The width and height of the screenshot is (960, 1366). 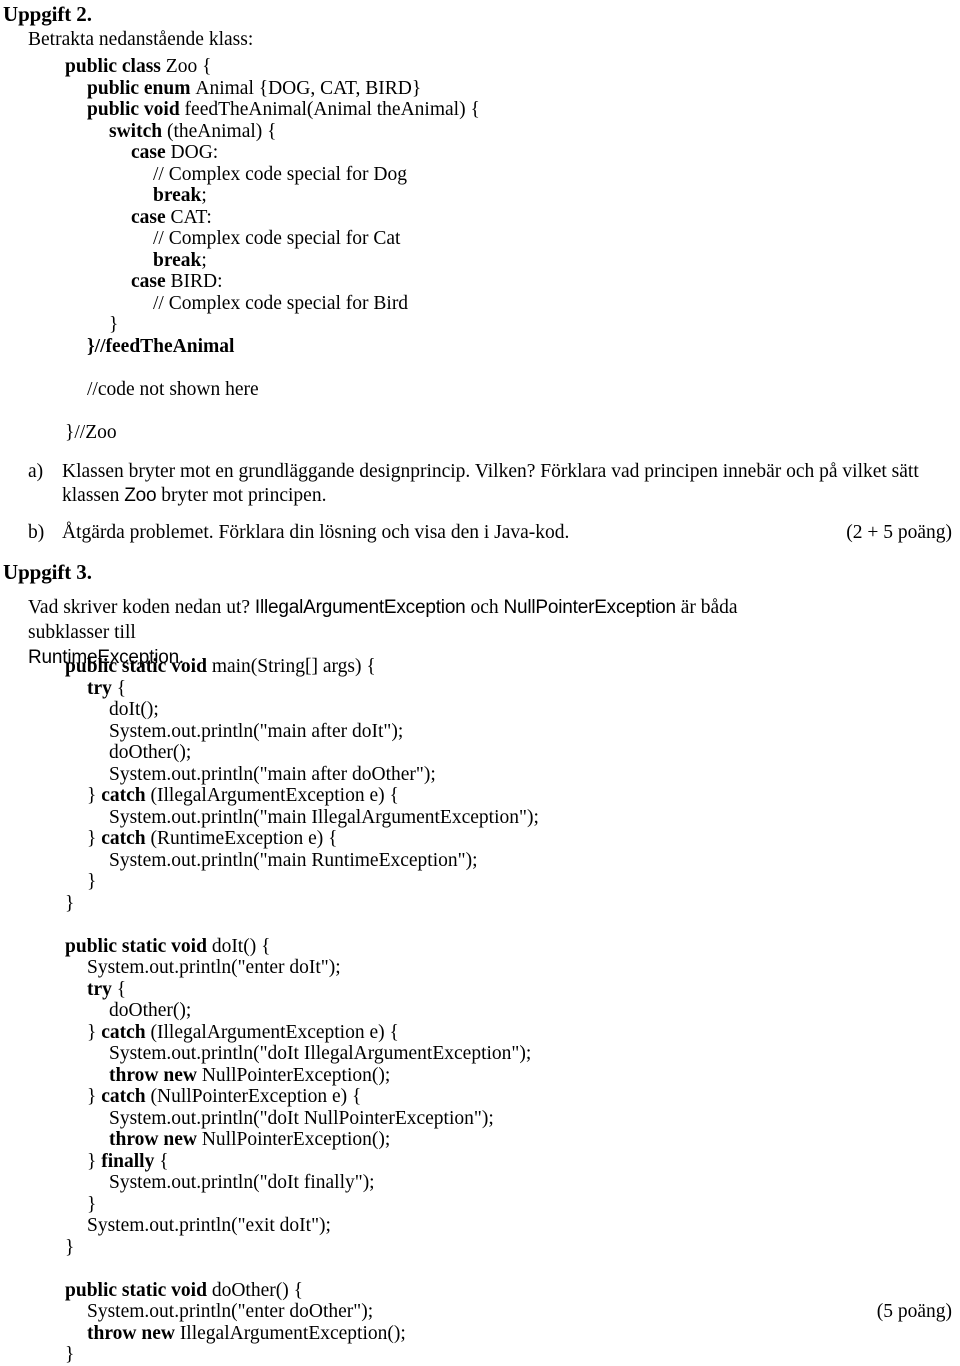 What do you see at coordinates (115, 66) in the screenshot?
I see `code-keyword: public class` at bounding box center [115, 66].